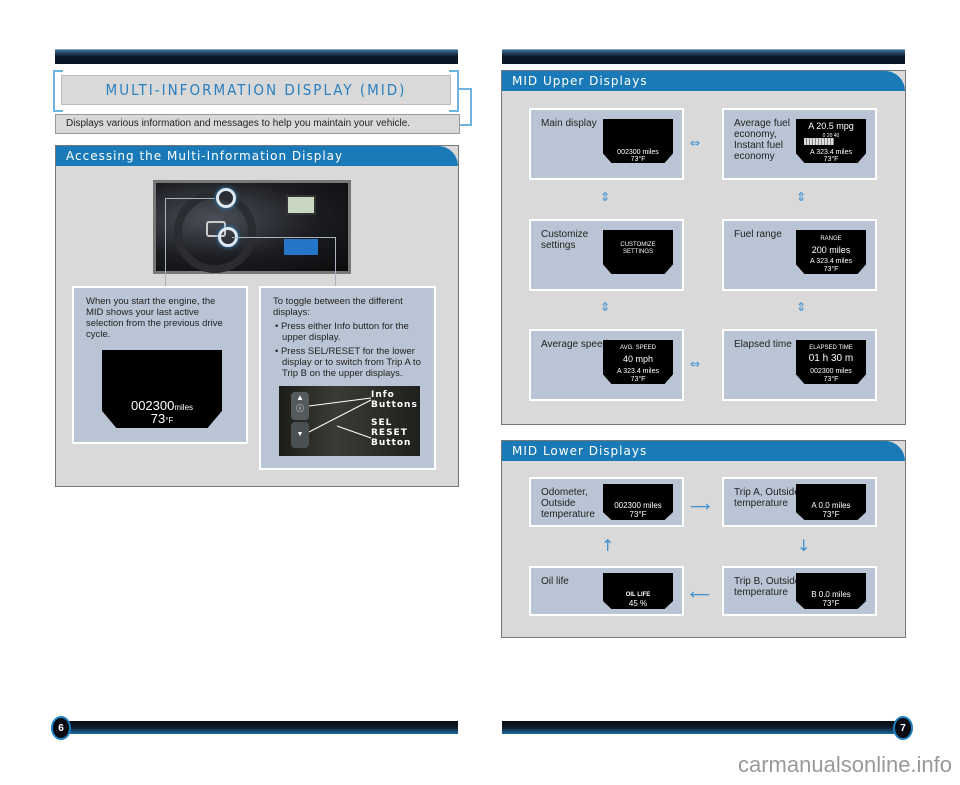 This screenshot has width=960, height=785. What do you see at coordinates (169, 420) in the screenshot?
I see `lcd-temp-unit: °F` at bounding box center [169, 420].